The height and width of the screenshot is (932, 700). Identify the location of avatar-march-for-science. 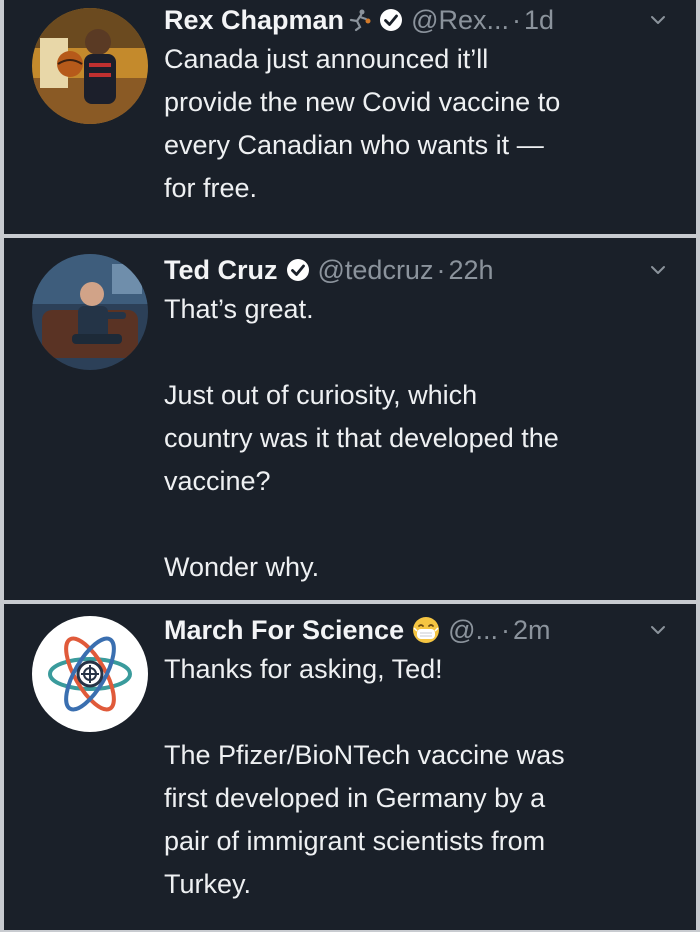
(90, 674).